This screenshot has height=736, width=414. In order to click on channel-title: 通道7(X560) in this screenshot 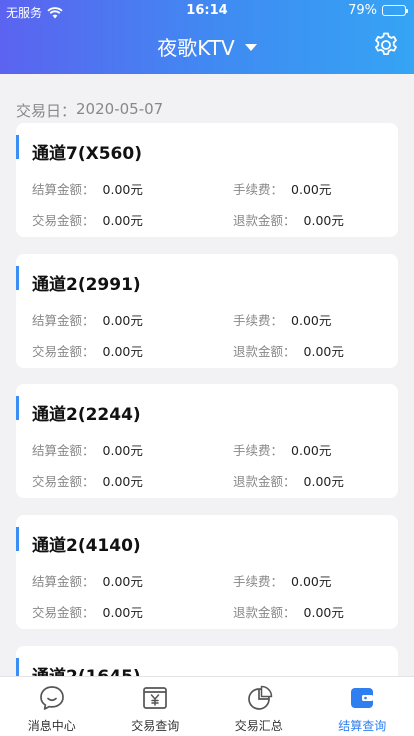, I will do `click(87, 154)`.